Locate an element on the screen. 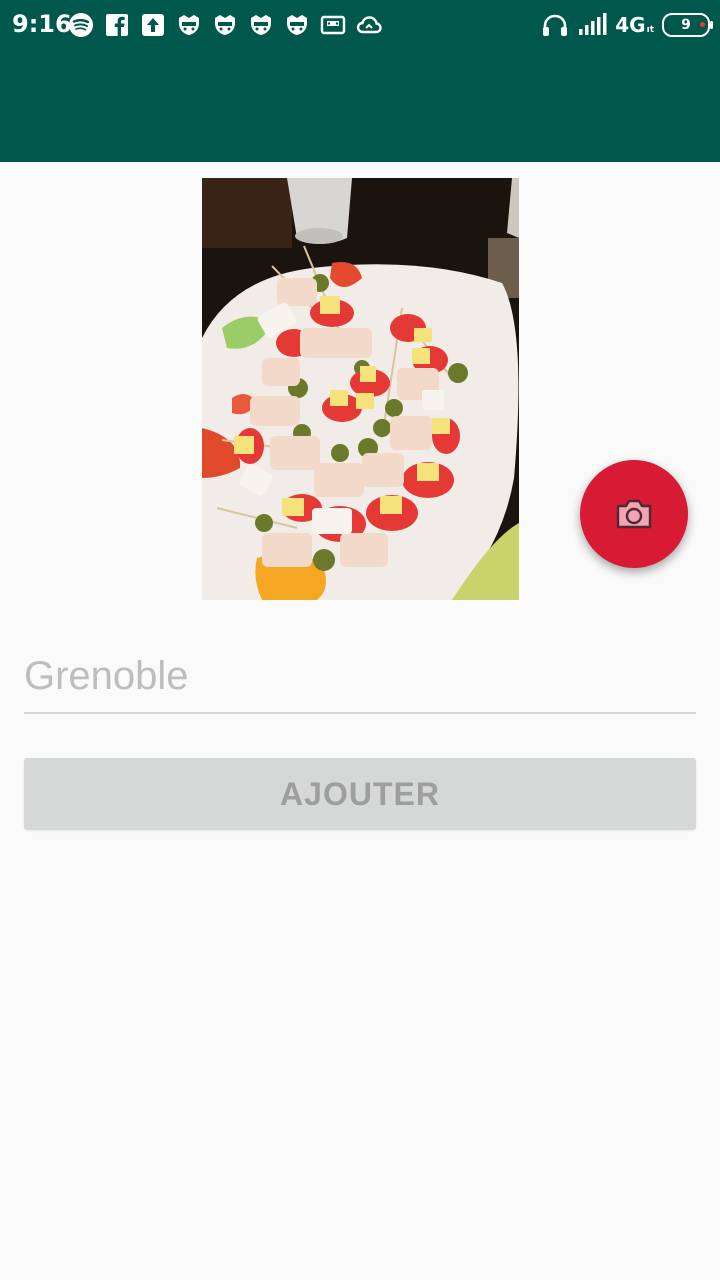 This screenshot has height=1280, width=720. facebook-icon is located at coordinates (117, 25).